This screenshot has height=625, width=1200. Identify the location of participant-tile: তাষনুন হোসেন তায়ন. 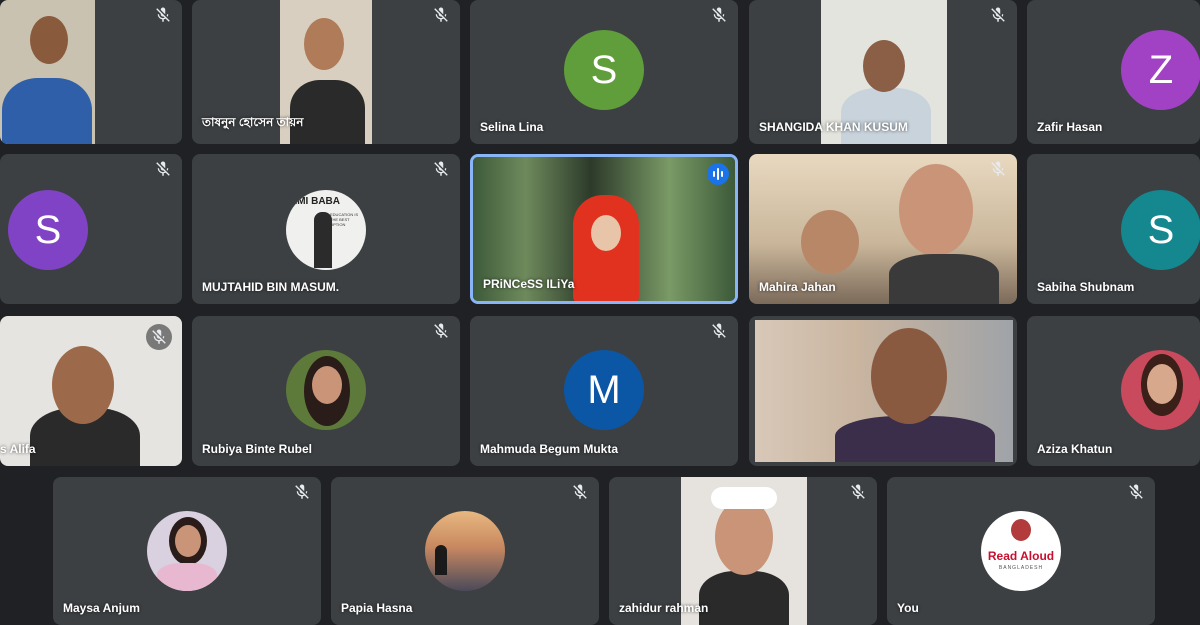
(326, 72).